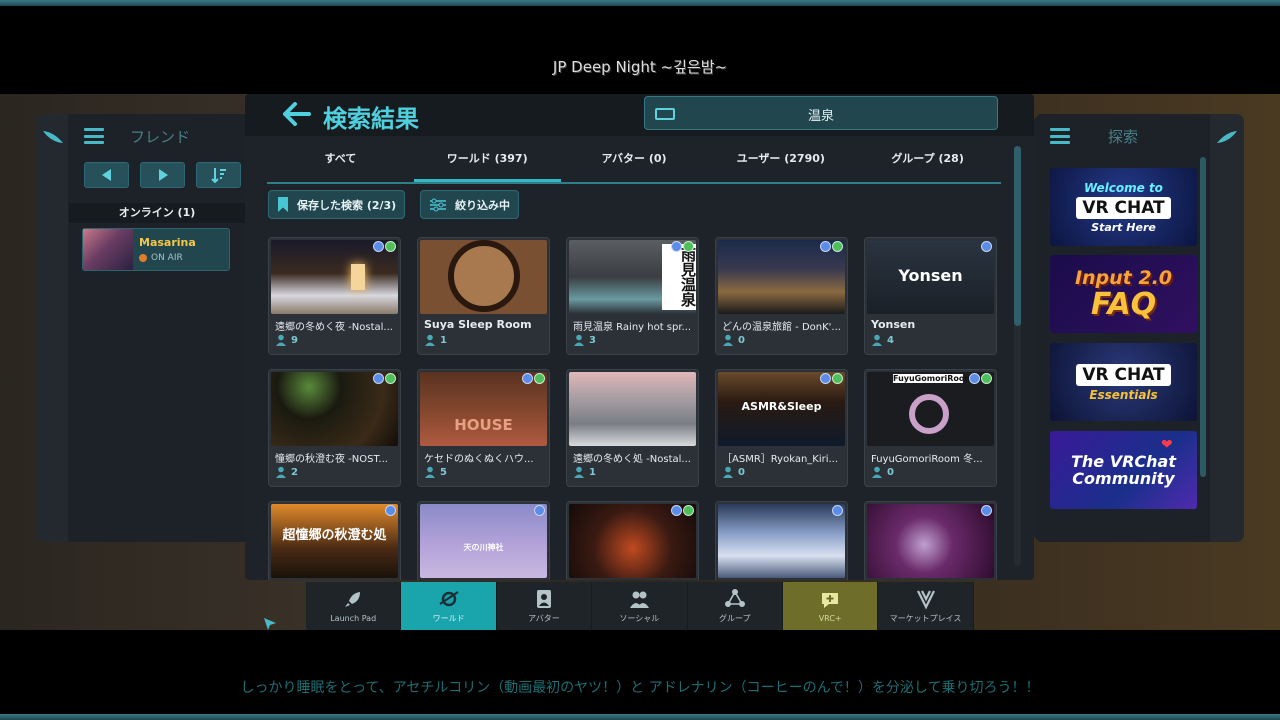 This screenshot has height=720, width=1280. I want to click on world-card: 憧郷の秋澄む夜 -NOST... 2, so click(334, 428).